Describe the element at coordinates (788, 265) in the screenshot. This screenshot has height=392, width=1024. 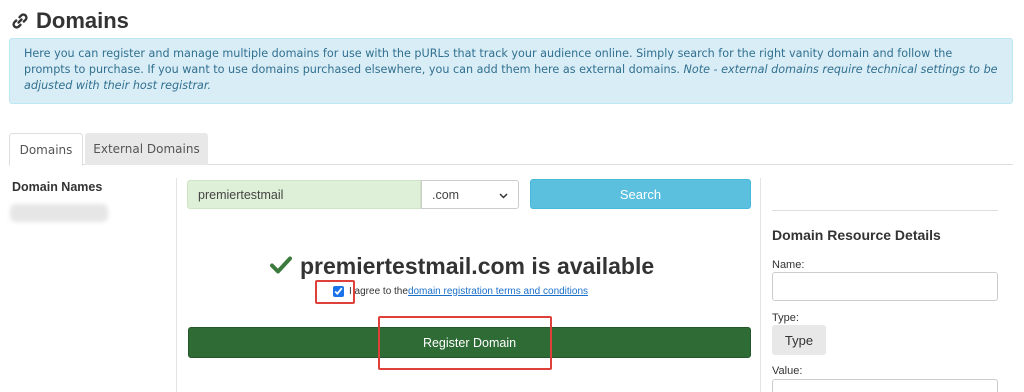
I see `name-label: Name:` at that location.